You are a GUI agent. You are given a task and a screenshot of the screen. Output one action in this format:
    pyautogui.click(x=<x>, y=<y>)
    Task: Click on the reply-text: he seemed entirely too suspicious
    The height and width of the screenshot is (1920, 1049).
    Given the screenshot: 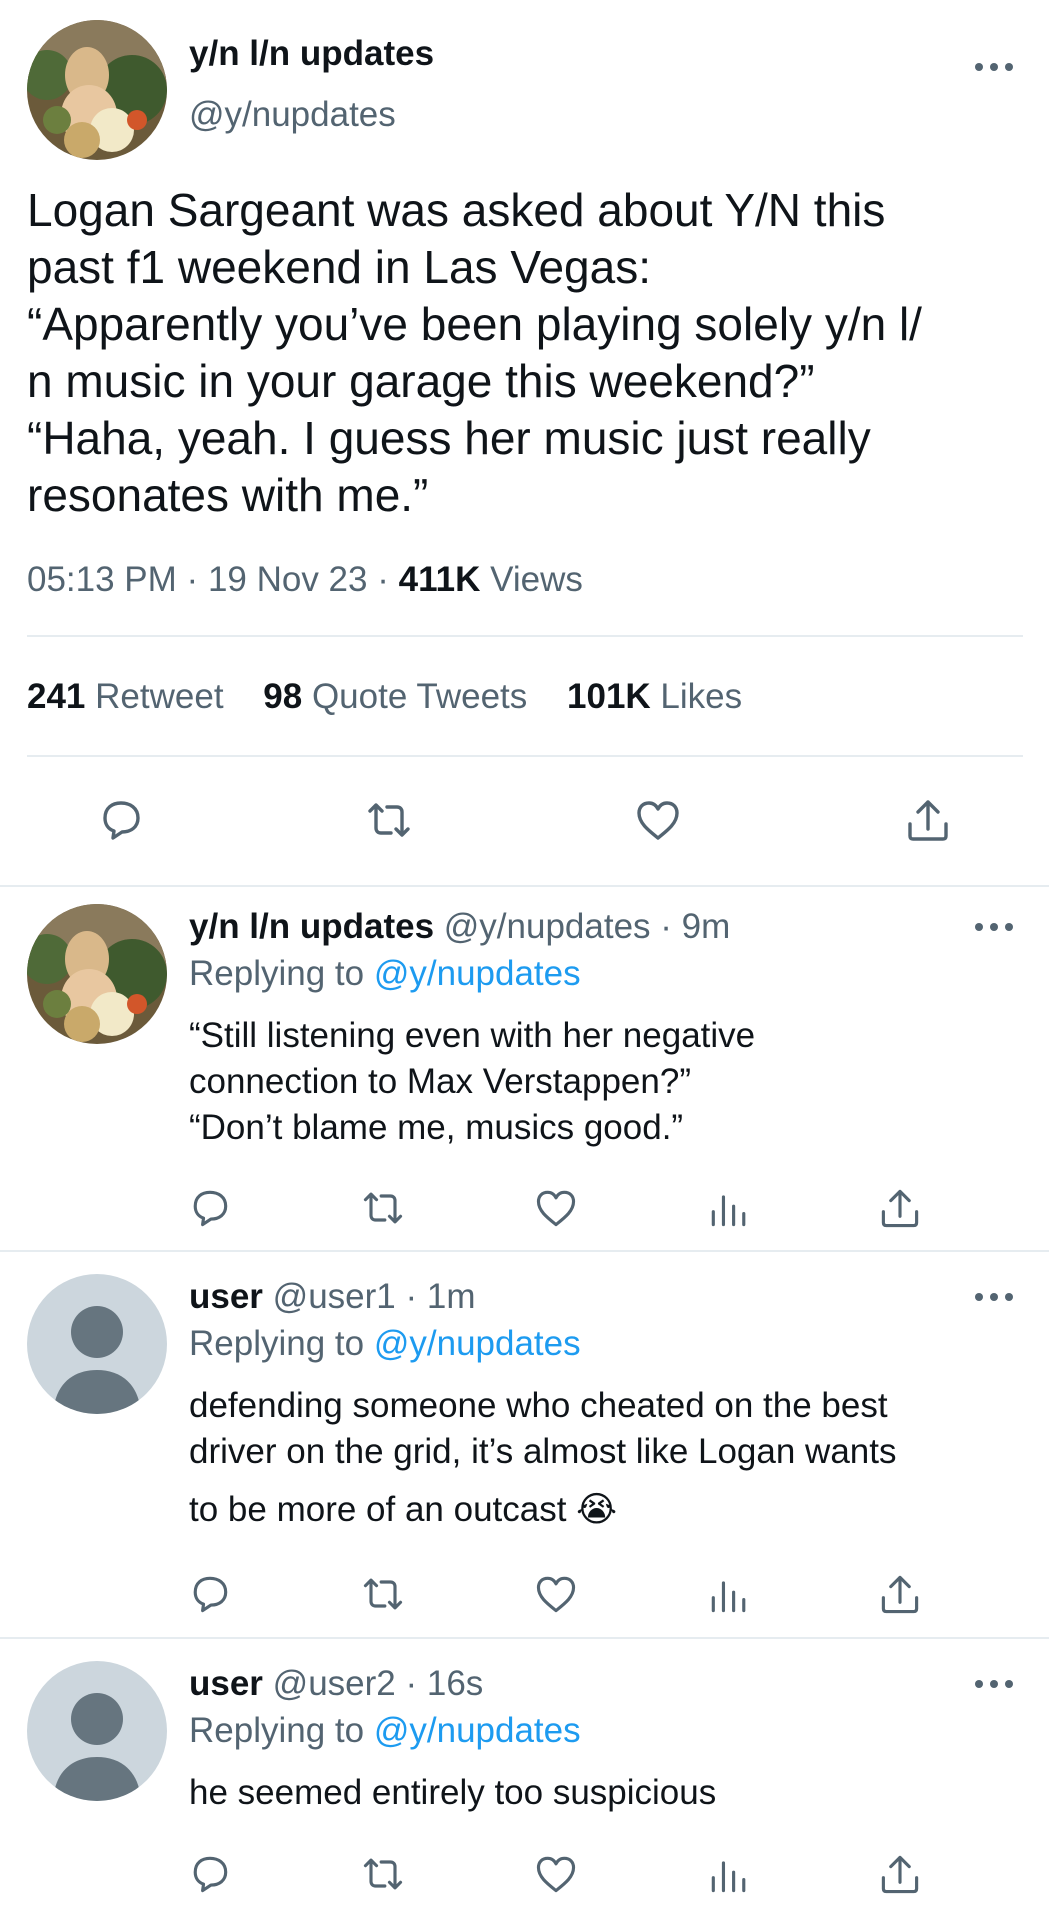 What is the action you would take?
    pyautogui.click(x=609, y=1793)
    